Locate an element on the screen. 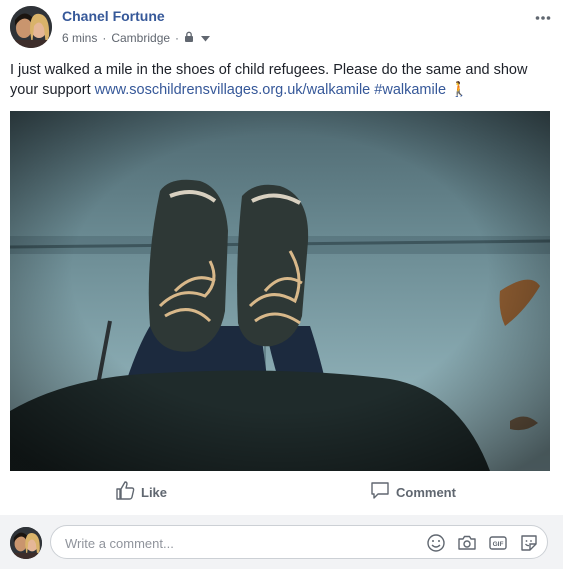 The width and height of the screenshot is (563, 569). svg-text: GIF is located at coordinates (498, 544).